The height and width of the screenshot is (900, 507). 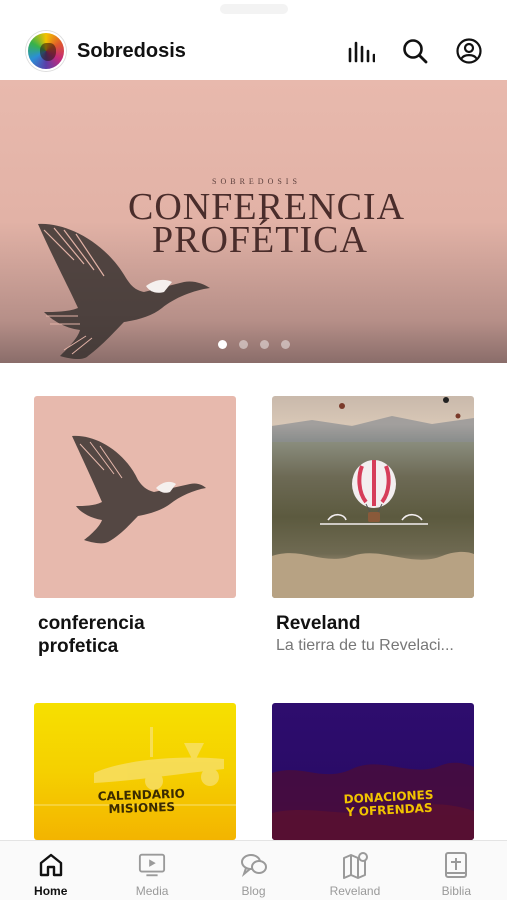 What do you see at coordinates (142, 801) in the screenshot?
I see `card-art-text: CALENDARIO MISIONES` at bounding box center [142, 801].